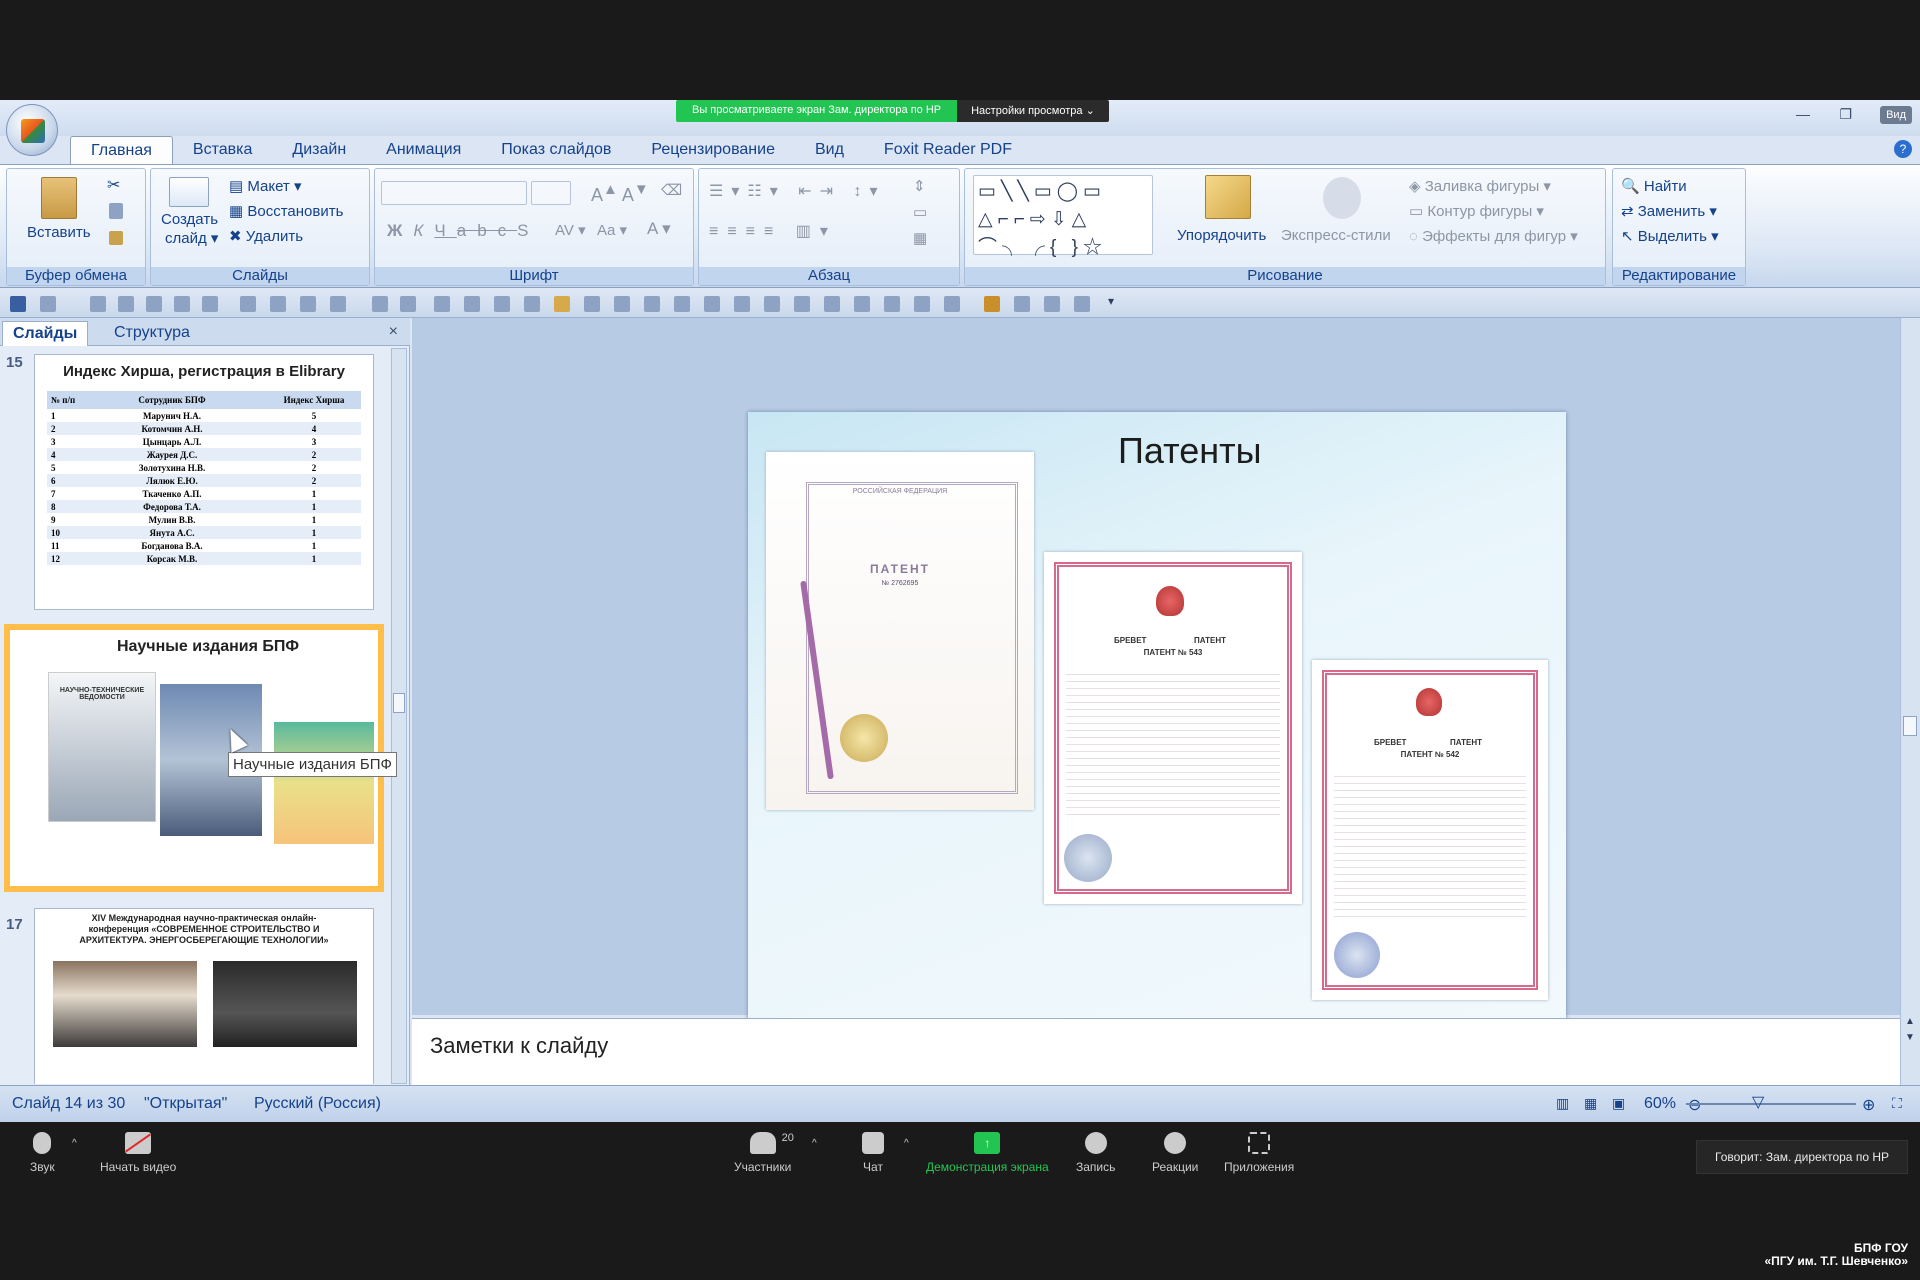 This screenshot has height=1280, width=1920. What do you see at coordinates (1562, 1103) in the screenshot?
I see `normal-view-icon: ▥` at bounding box center [1562, 1103].